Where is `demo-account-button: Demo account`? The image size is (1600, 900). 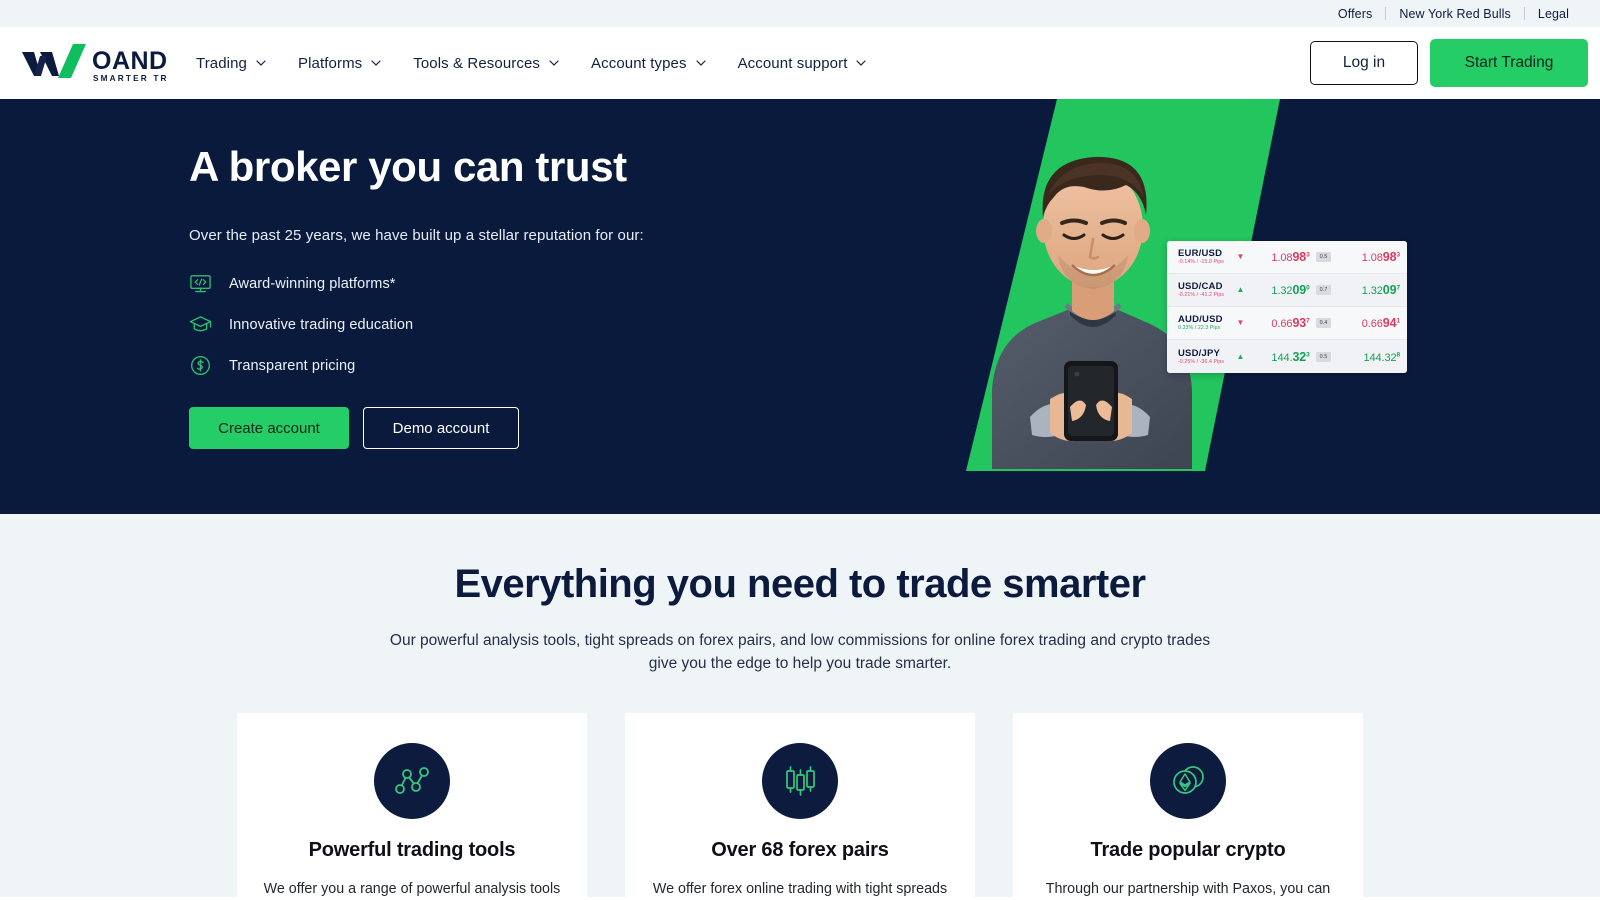 demo-account-button: Demo account is located at coordinates (441, 428).